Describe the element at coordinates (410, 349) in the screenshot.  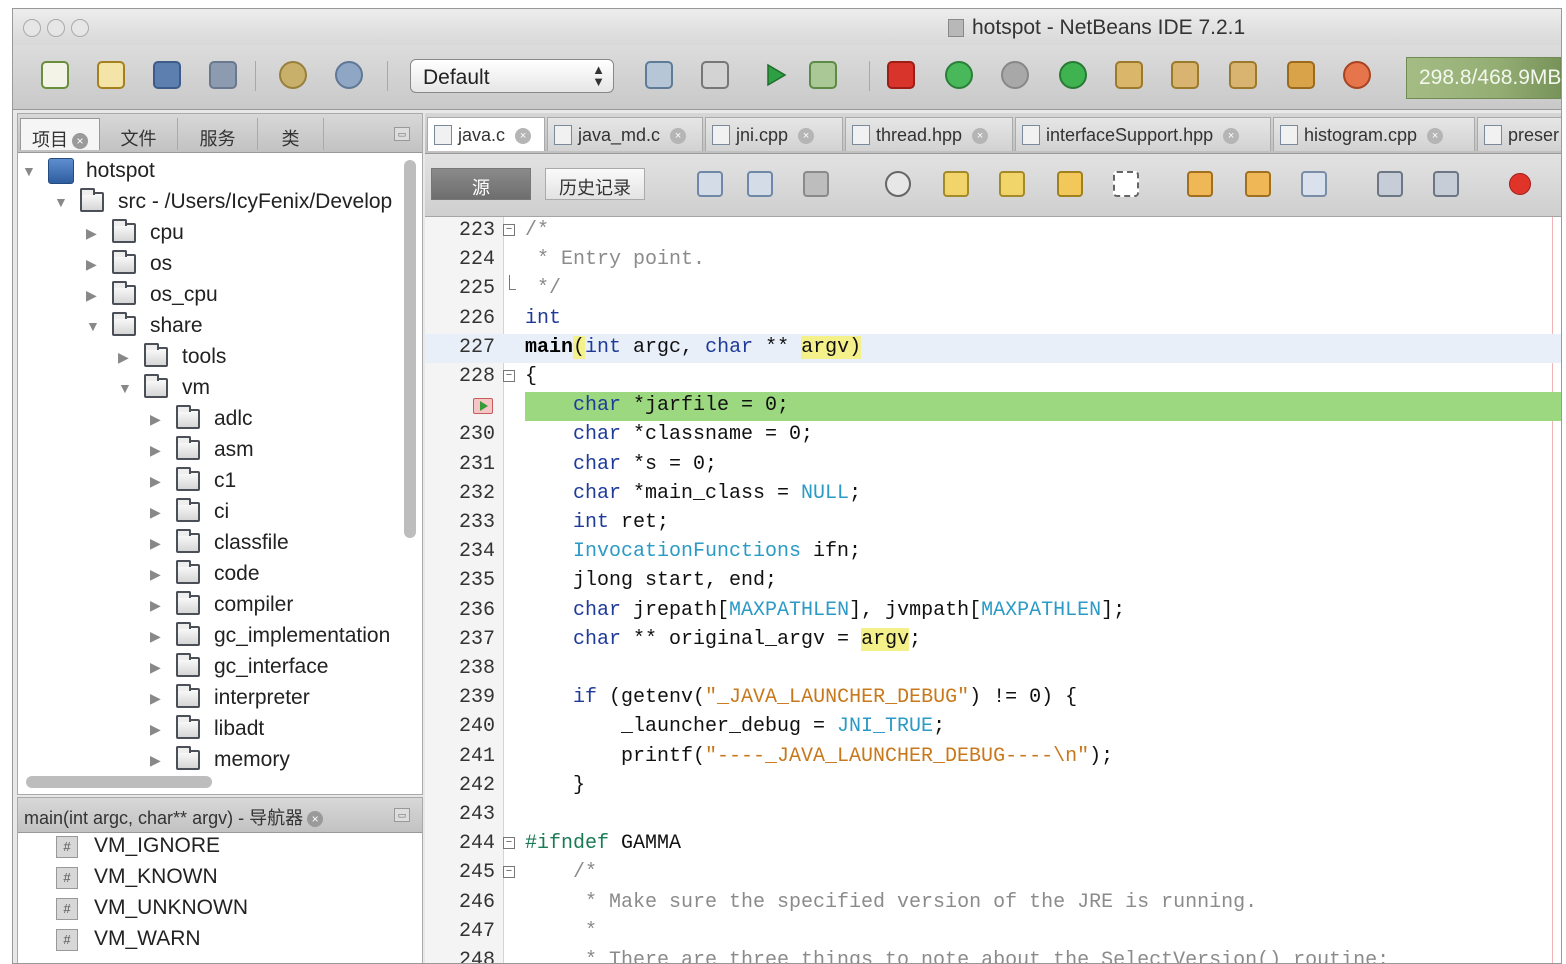
I see `tree-vertical-scrollbar` at that location.